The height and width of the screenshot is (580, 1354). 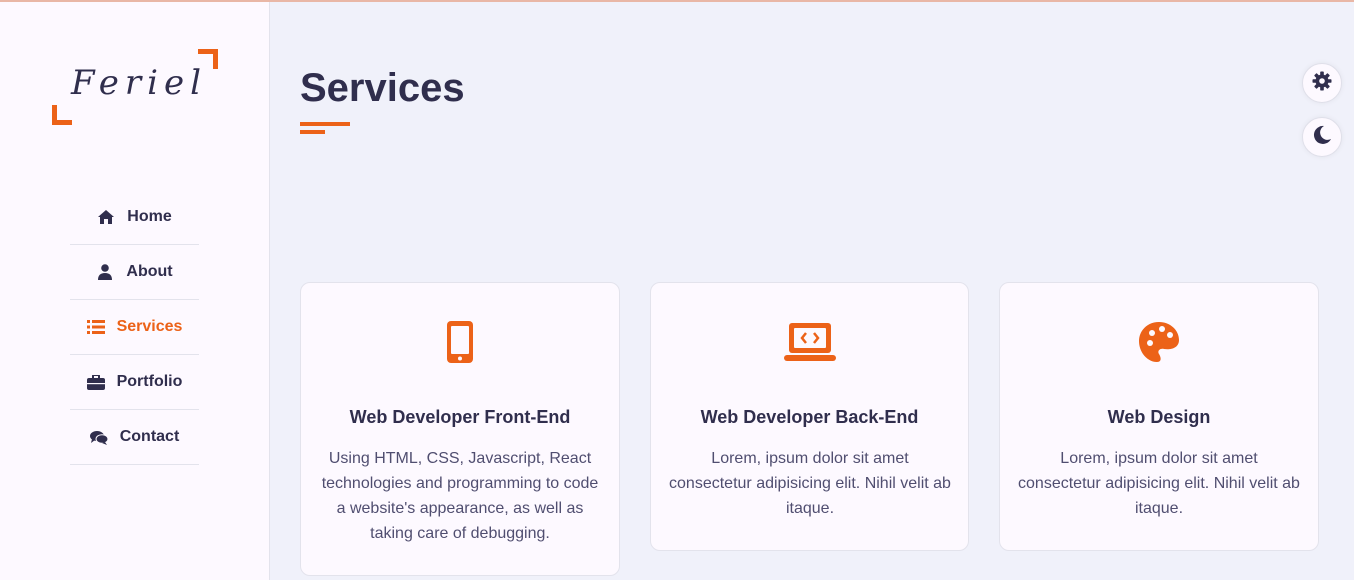 I want to click on palette-icon, so click(x=1159, y=342).